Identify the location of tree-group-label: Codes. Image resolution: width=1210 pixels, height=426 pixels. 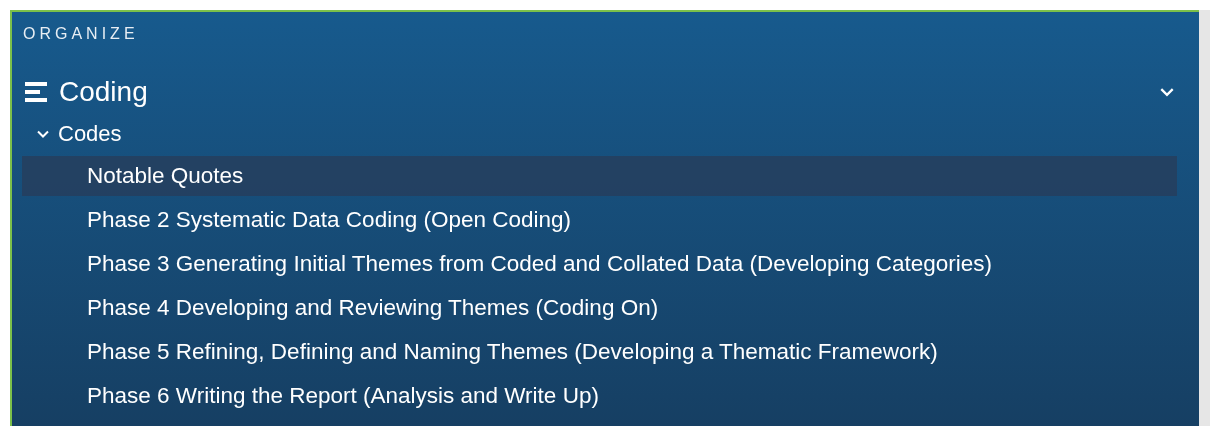
(90, 134).